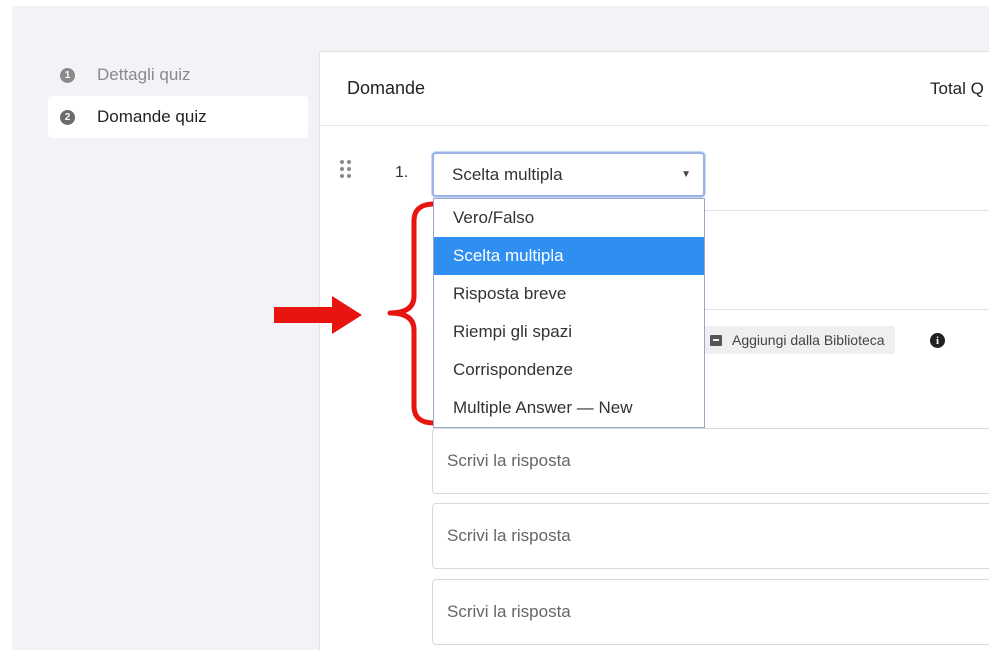 The width and height of the screenshot is (989, 650). Describe the element at coordinates (716, 340) in the screenshot. I see `archive-icon` at that location.